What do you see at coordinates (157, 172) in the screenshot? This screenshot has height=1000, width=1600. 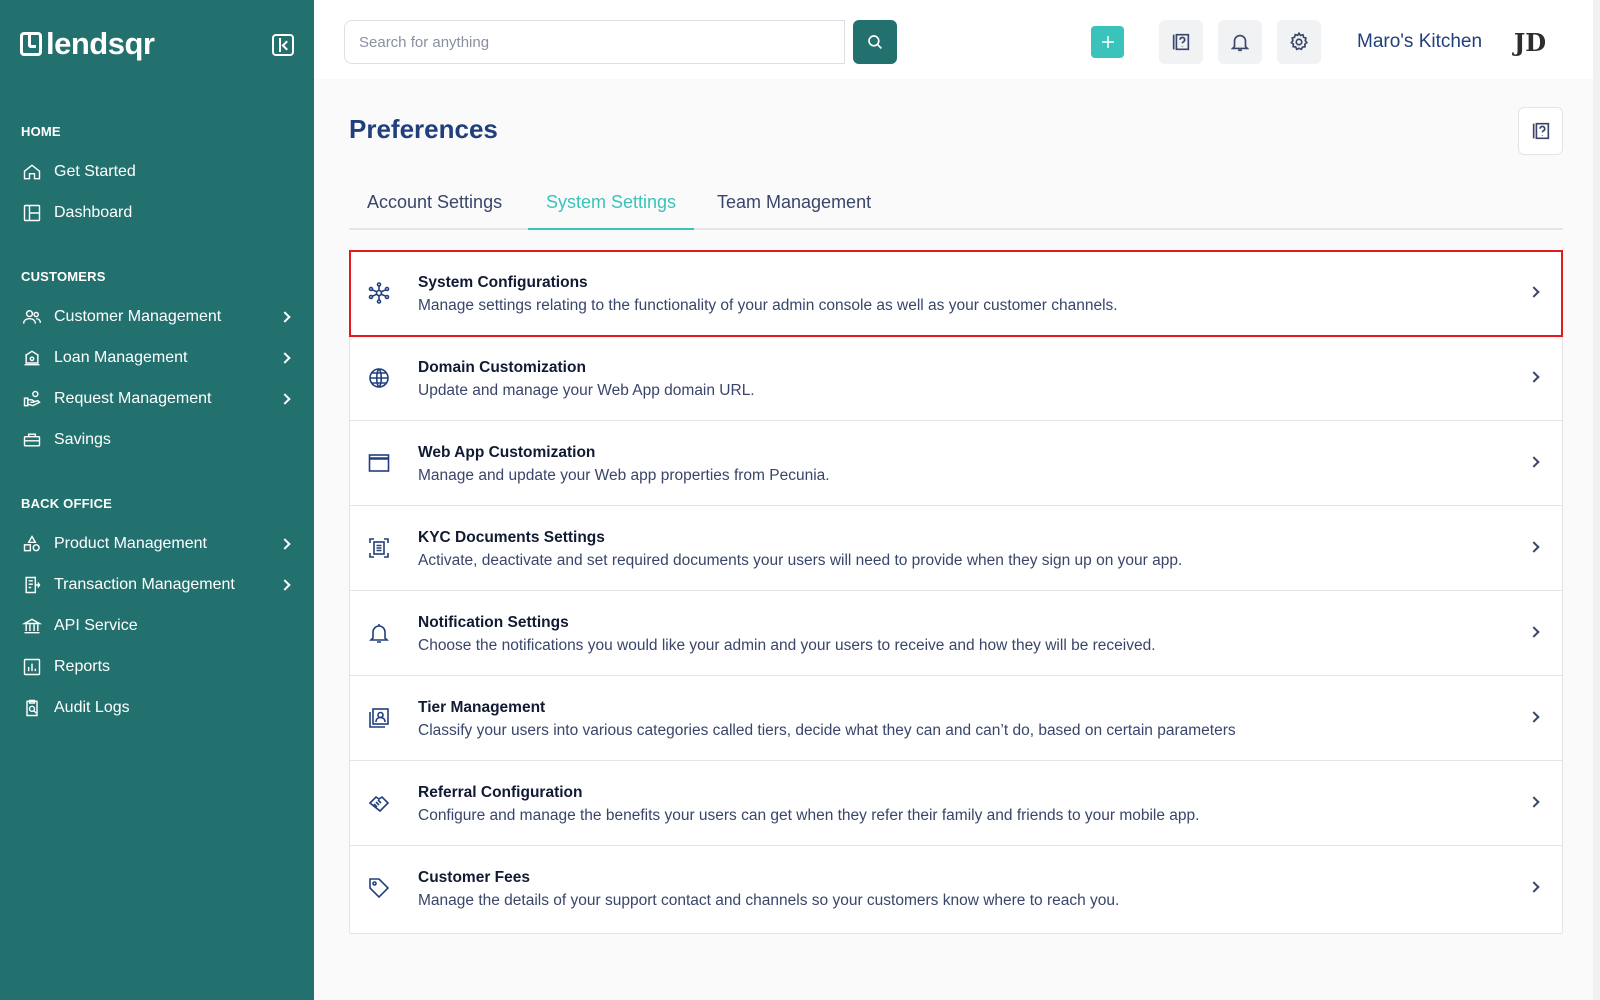 I see `sidebar-item-get-started: Get Started` at bounding box center [157, 172].